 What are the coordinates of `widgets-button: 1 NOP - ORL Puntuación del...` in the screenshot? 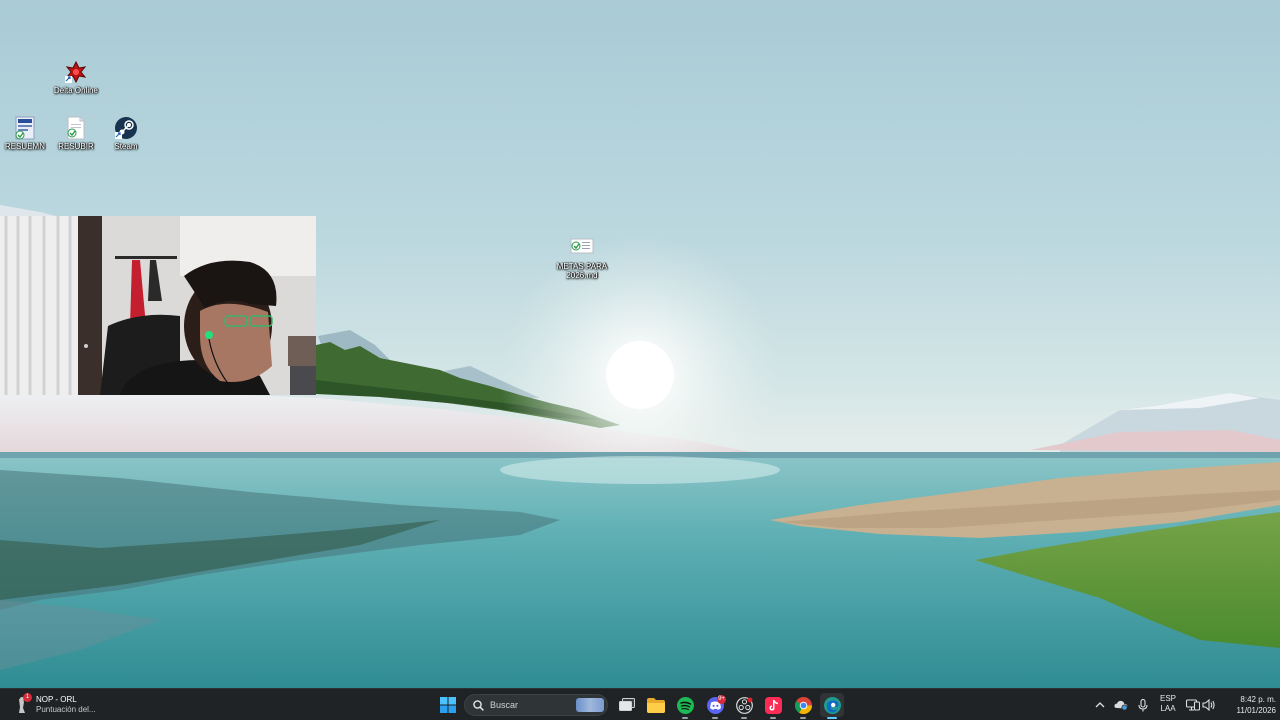 It's located at (55, 705).